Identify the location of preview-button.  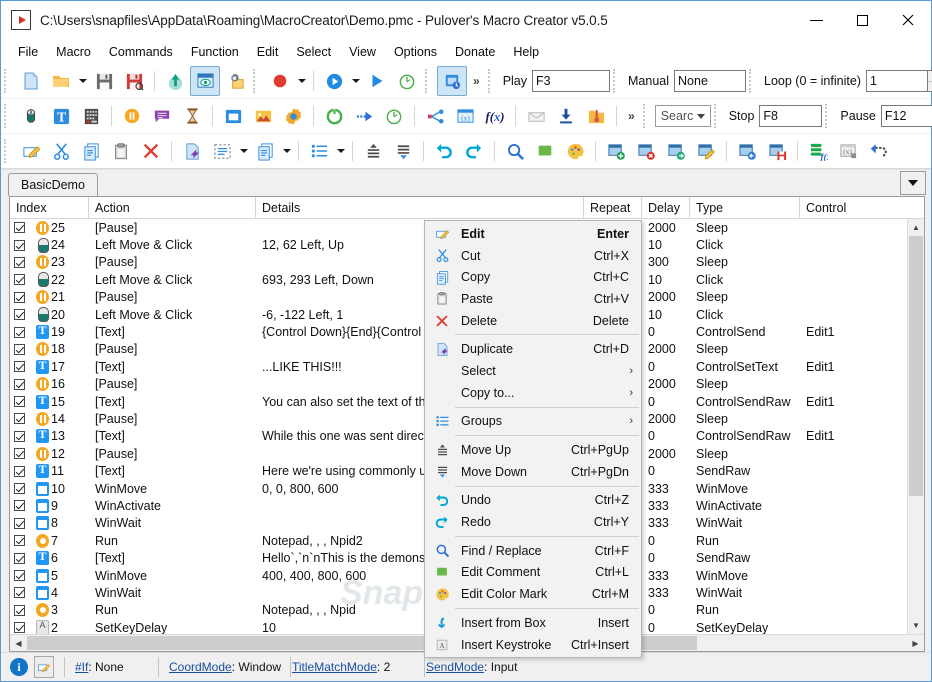
(205, 81).